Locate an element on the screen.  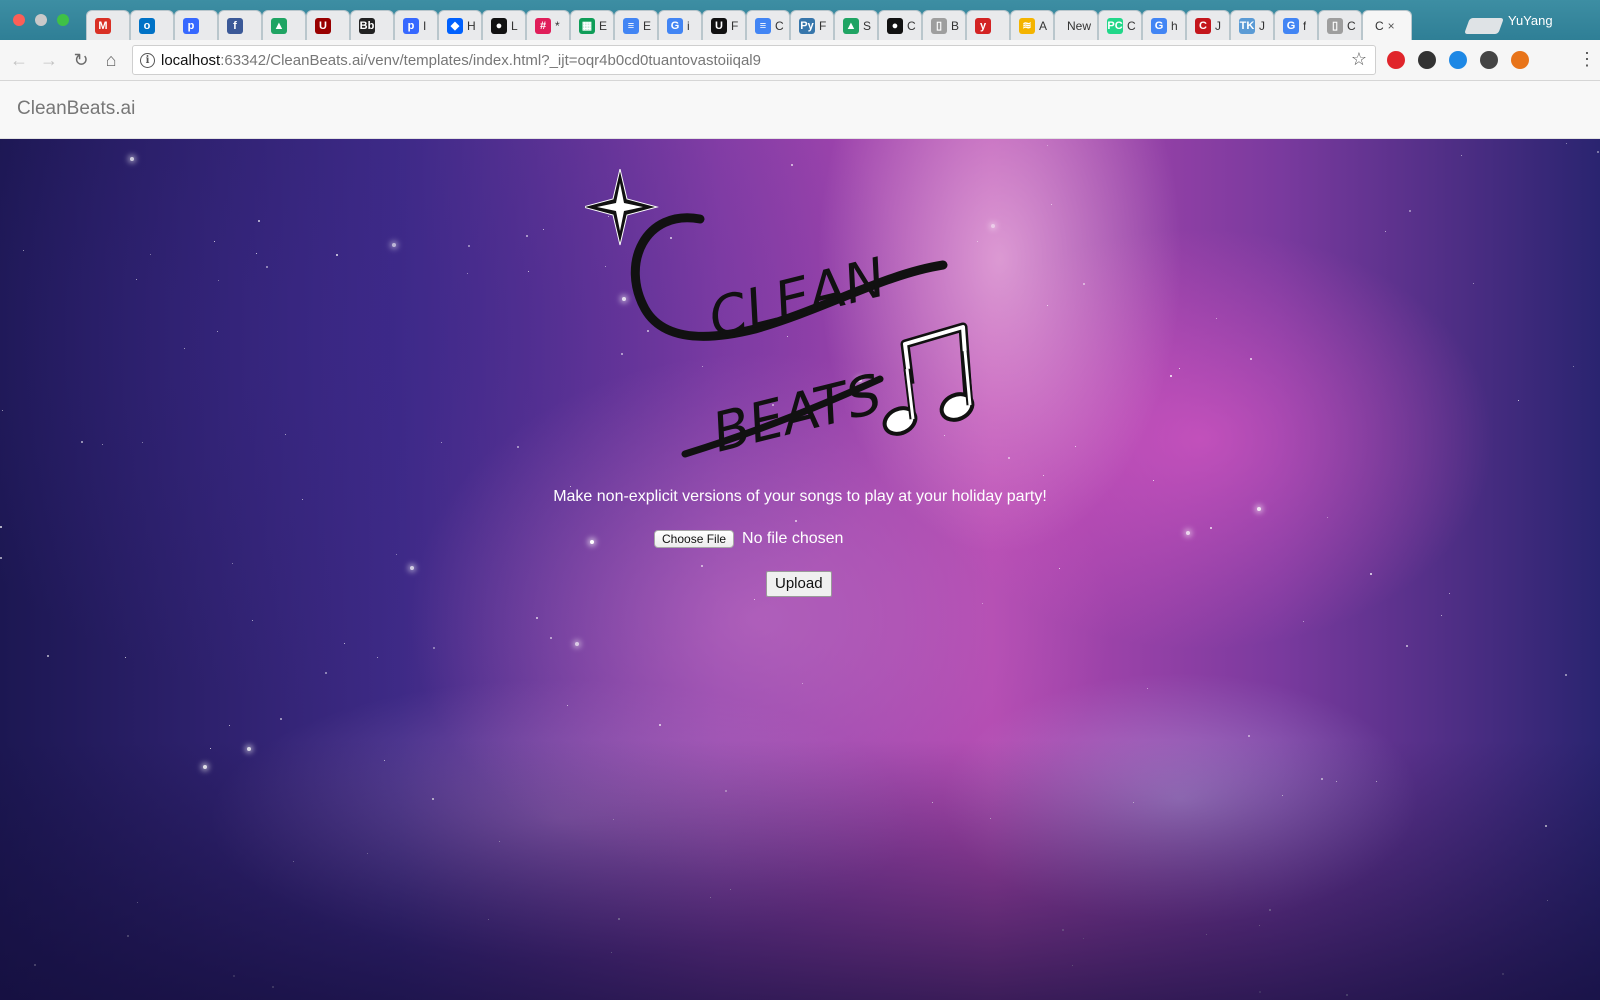
browser-tab: f is located at coordinates (240, 25).